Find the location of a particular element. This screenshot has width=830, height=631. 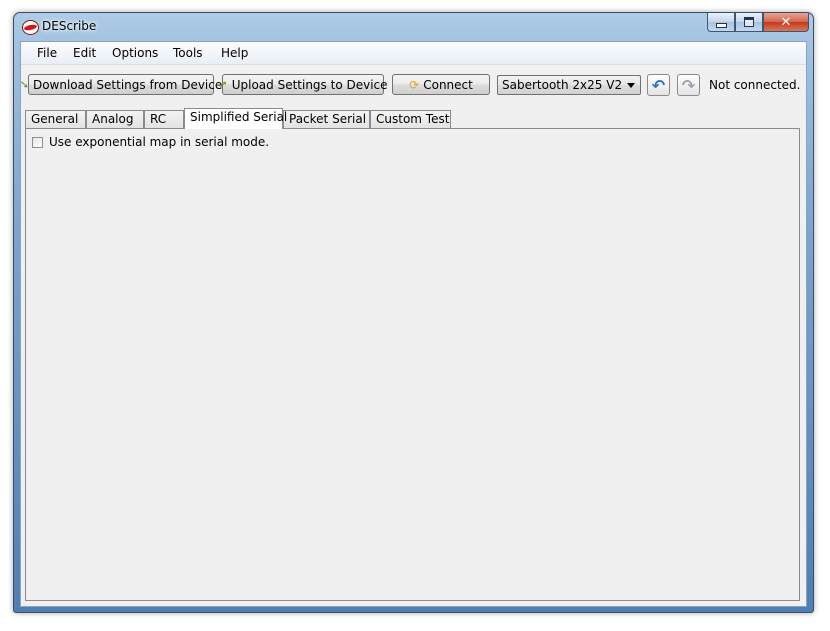

upload-settings-button: ➚ Upload Settings to Device is located at coordinates (303, 84).